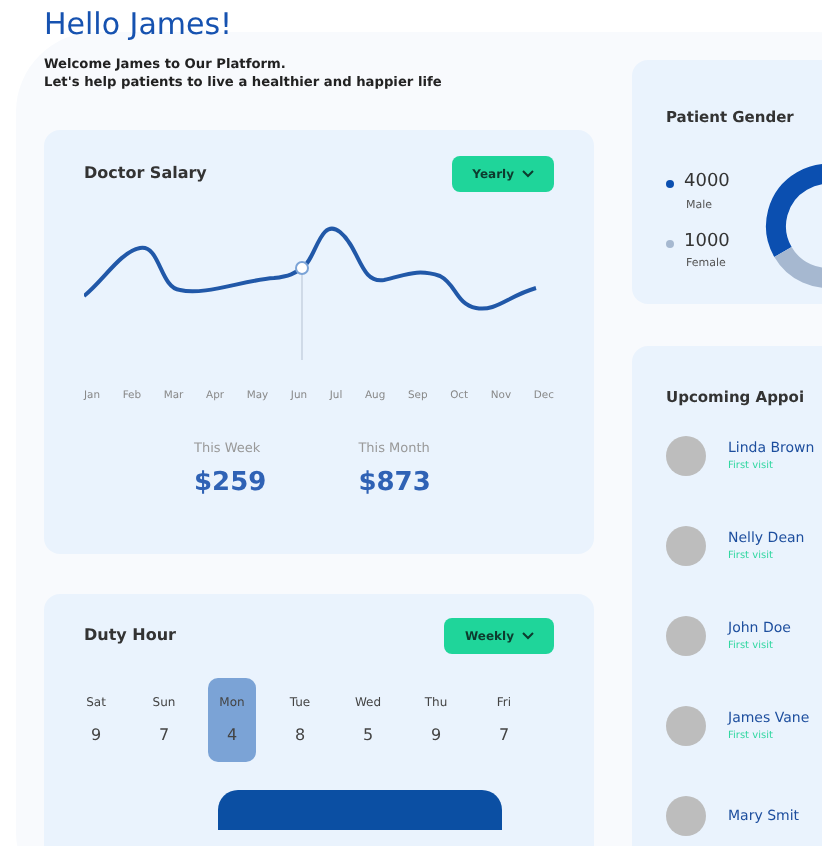 The height and width of the screenshot is (846, 822). I want to click on hours-value: 5, so click(368, 735).